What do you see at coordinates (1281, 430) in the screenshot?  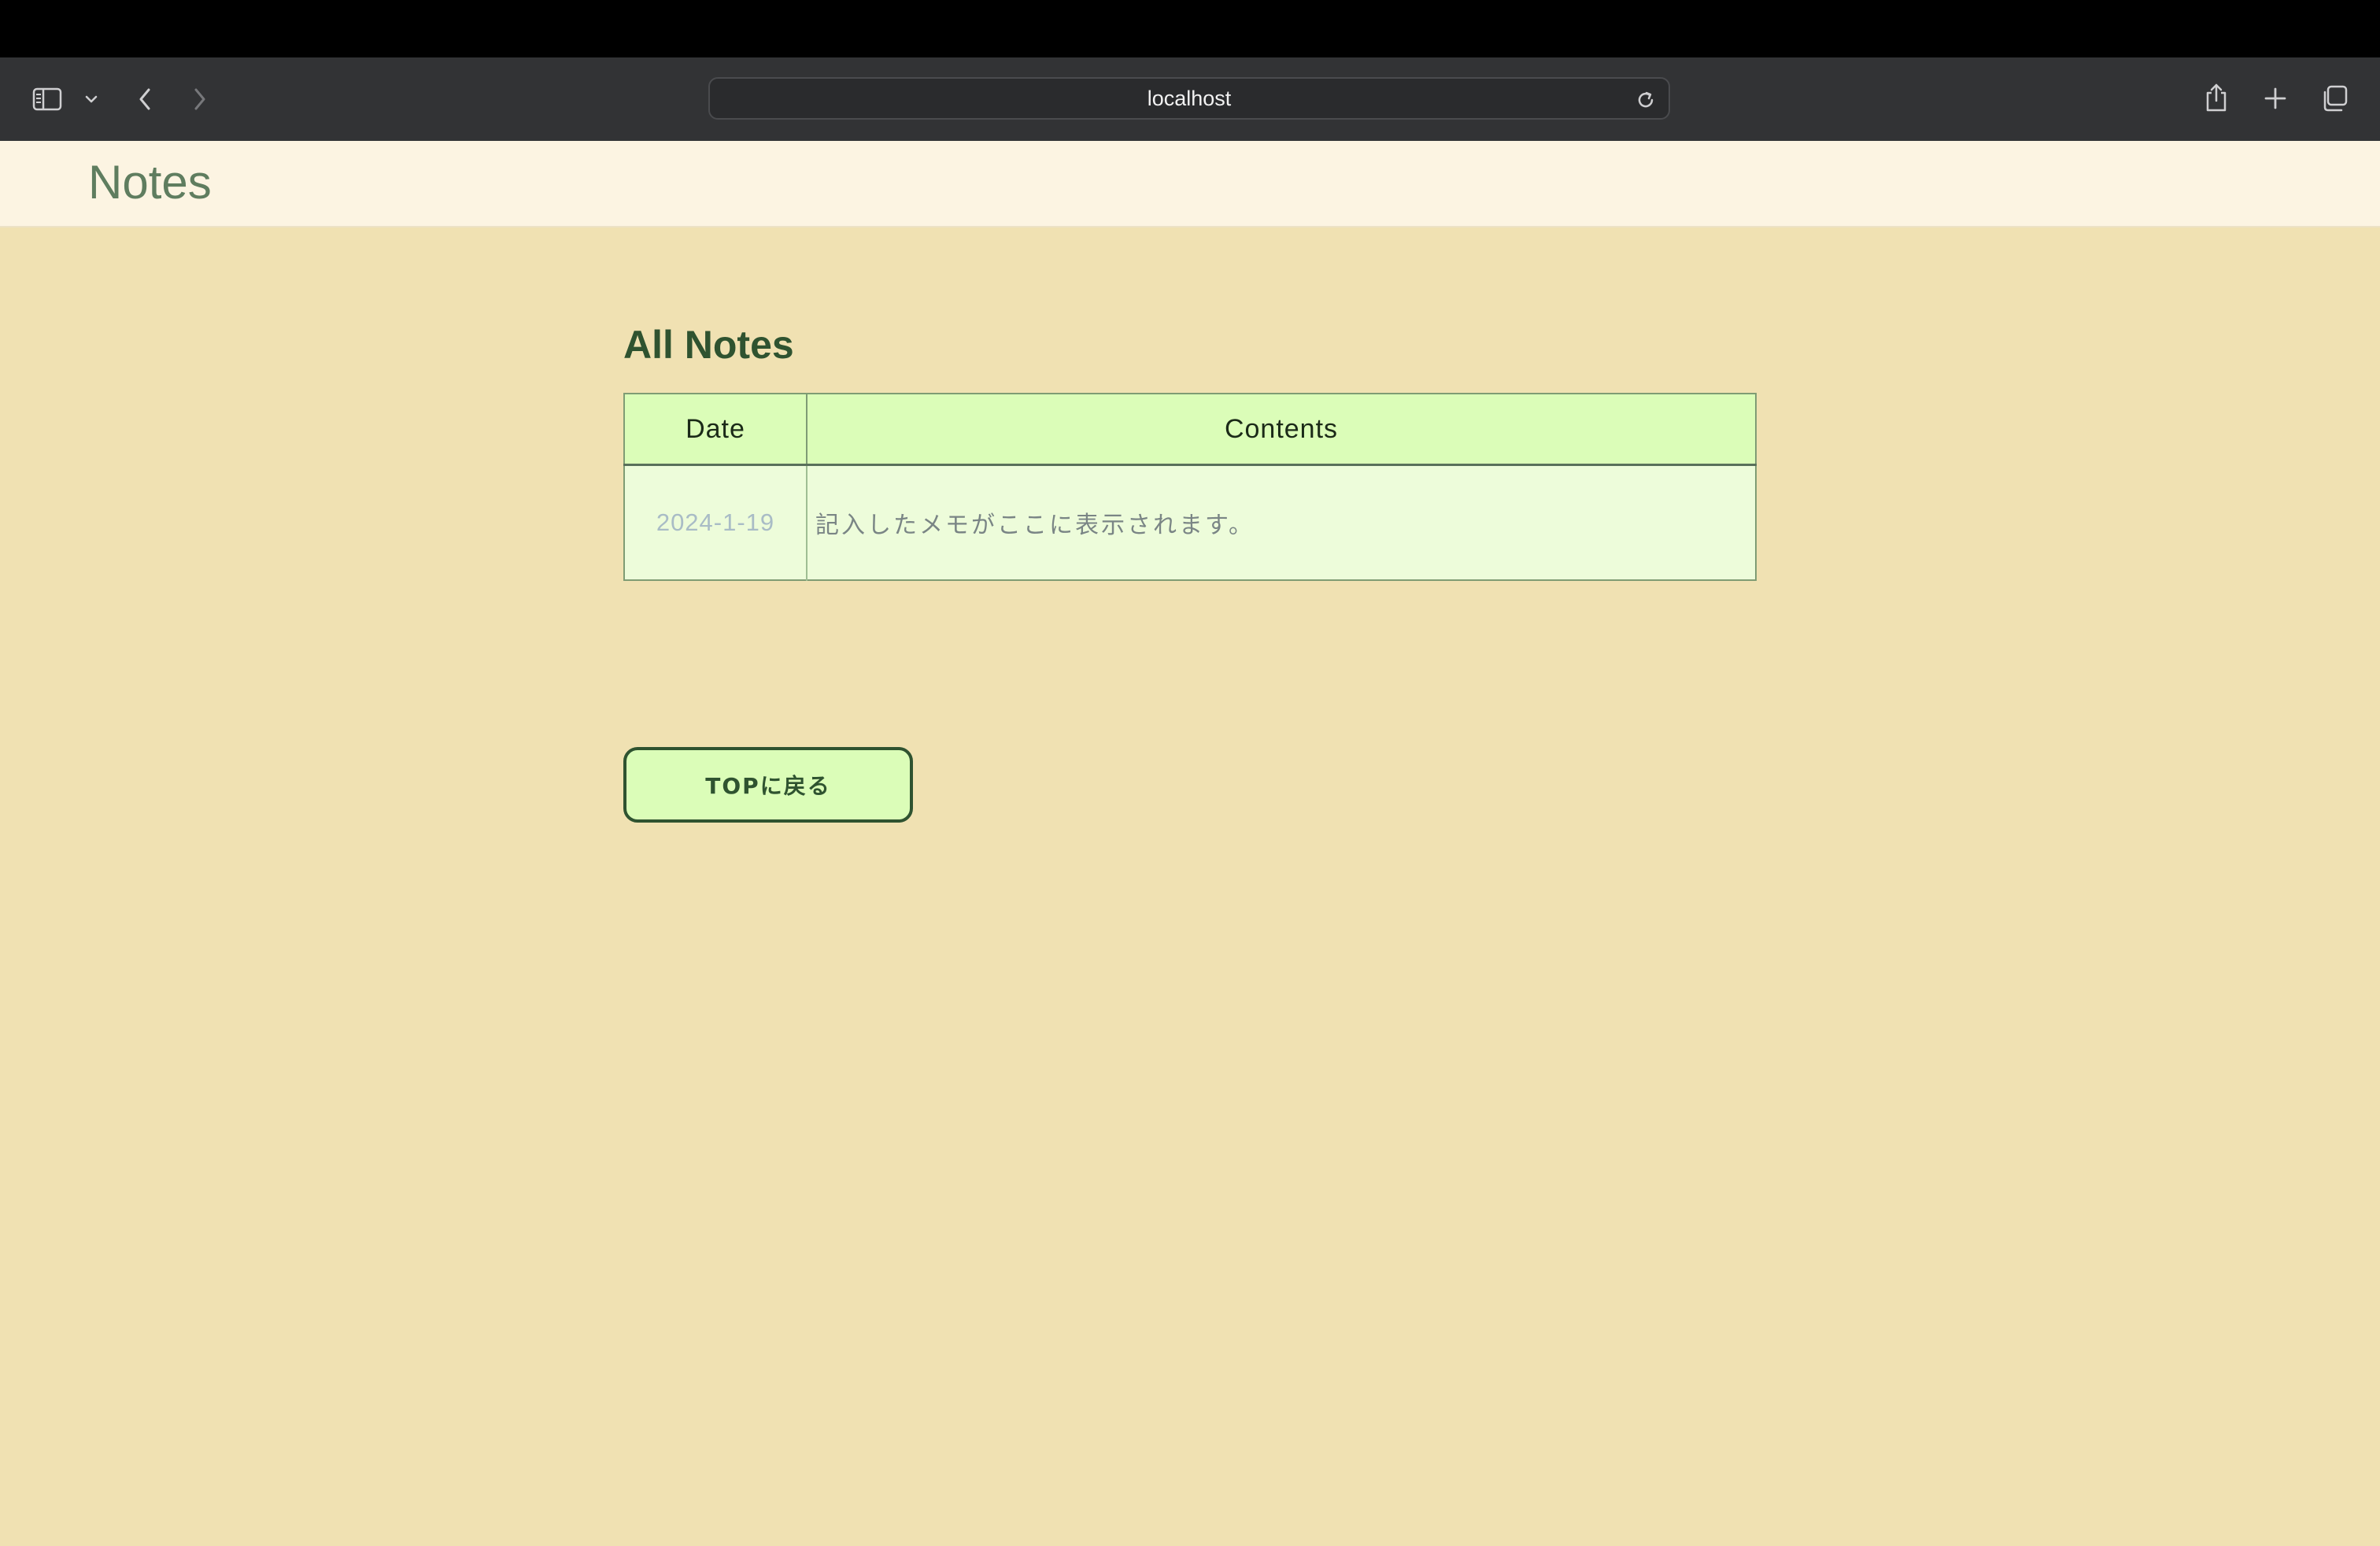 I see `column-header-contents: Contents` at bounding box center [1281, 430].